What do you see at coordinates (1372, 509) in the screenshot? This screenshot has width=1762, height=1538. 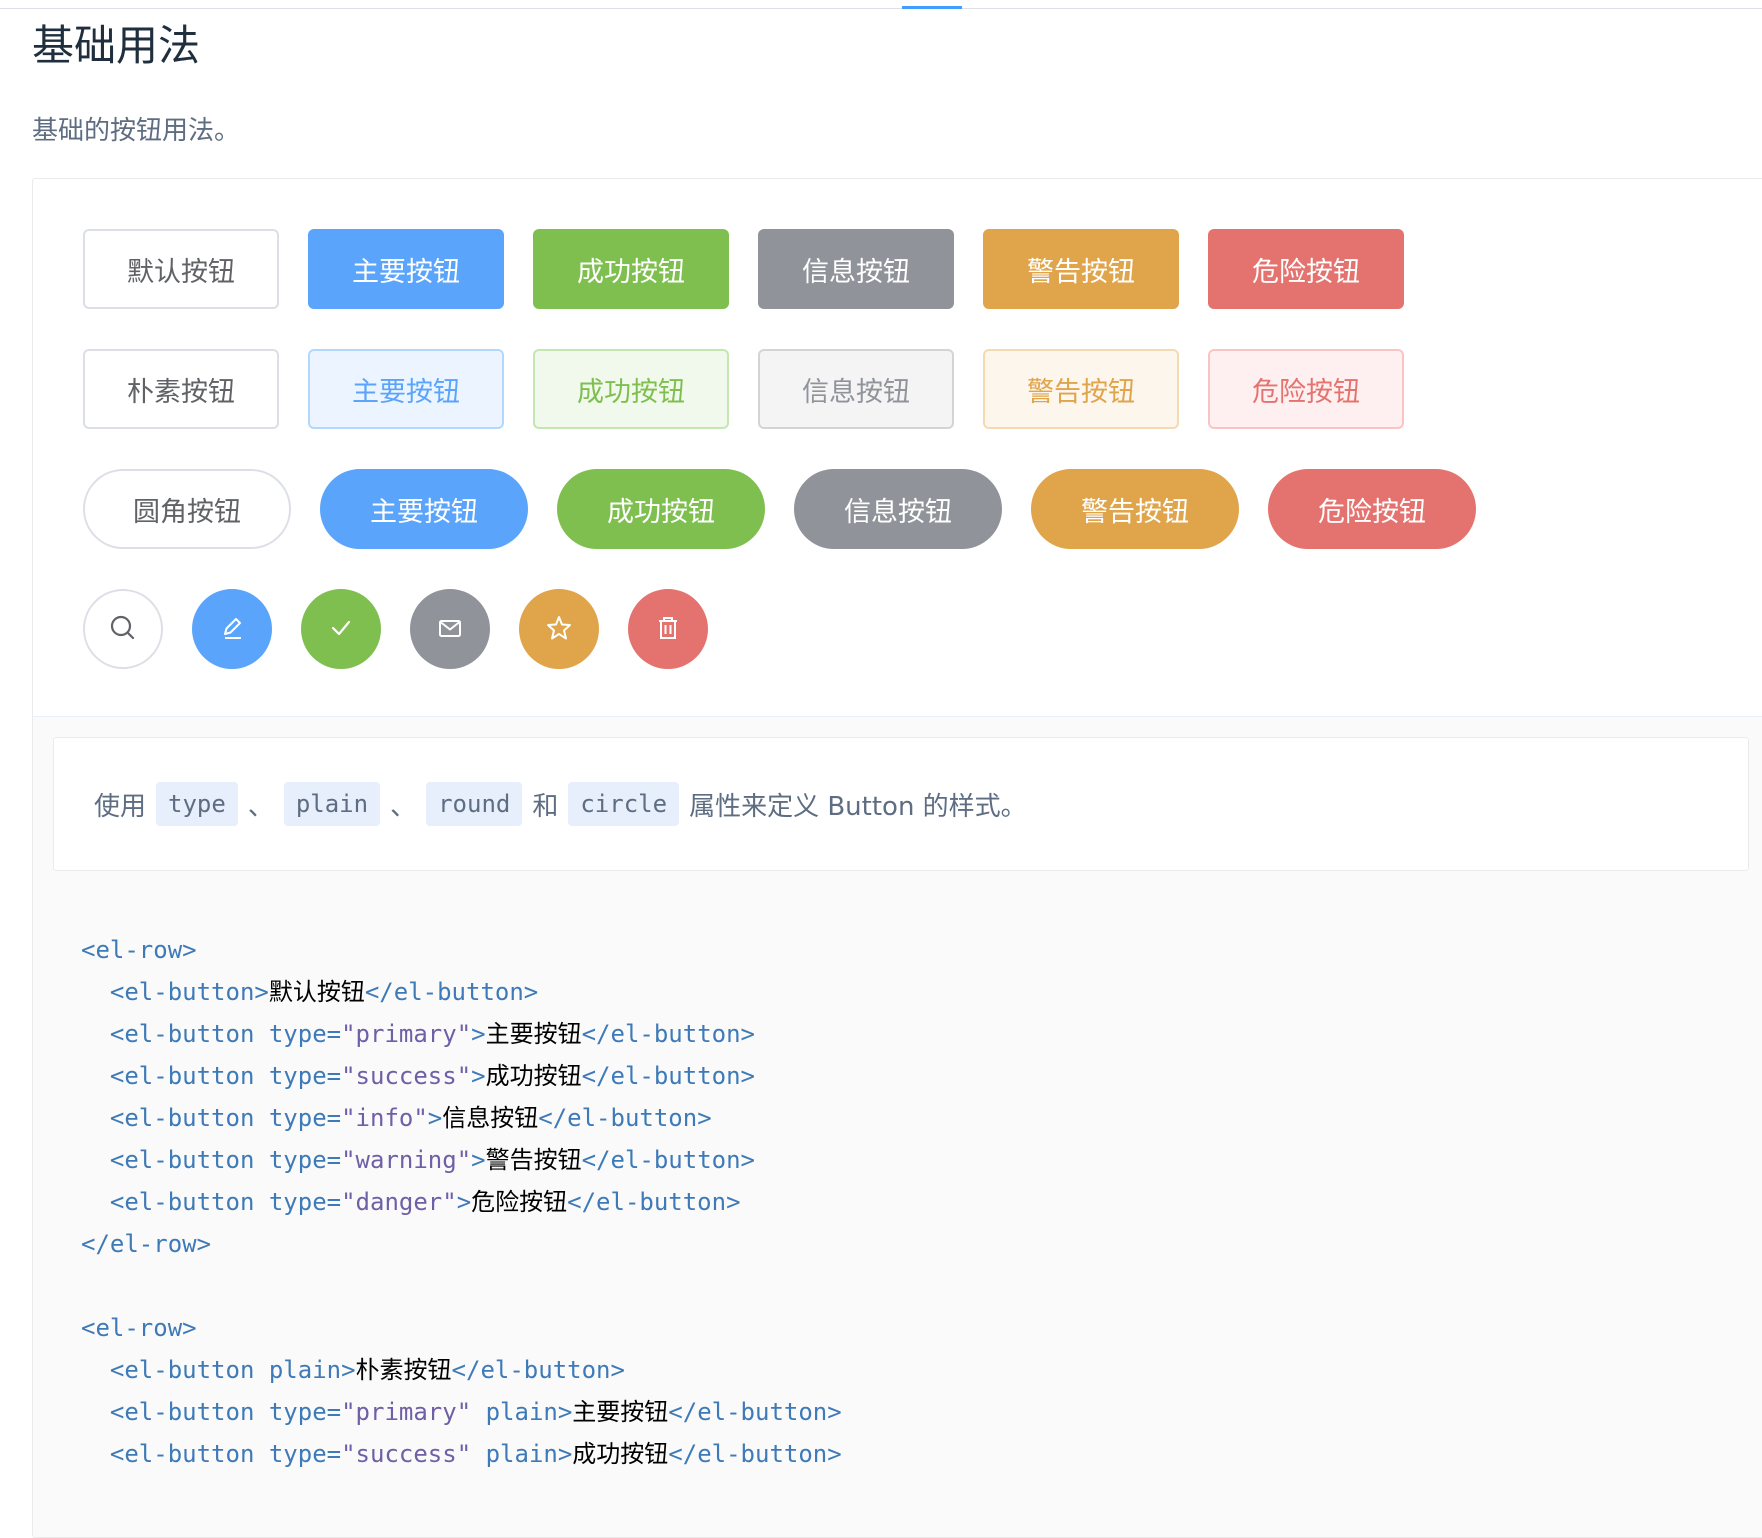 I see `round-danger-button: 危险按钮` at bounding box center [1372, 509].